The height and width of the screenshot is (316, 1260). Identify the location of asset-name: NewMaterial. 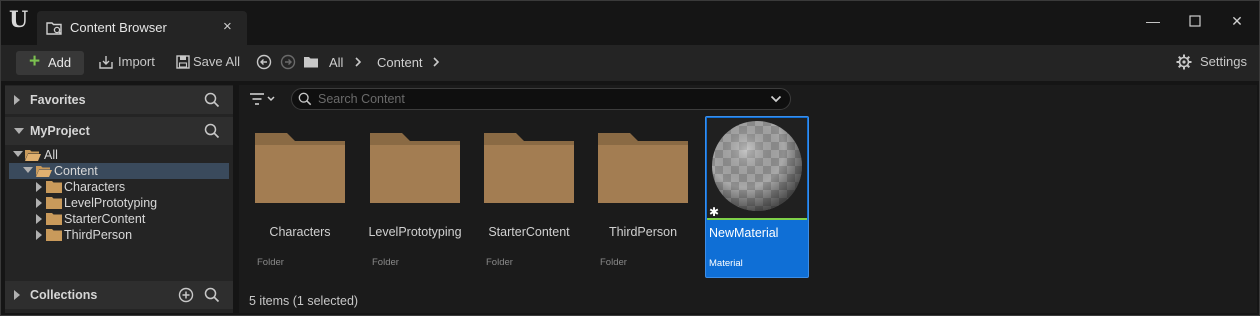
(744, 233).